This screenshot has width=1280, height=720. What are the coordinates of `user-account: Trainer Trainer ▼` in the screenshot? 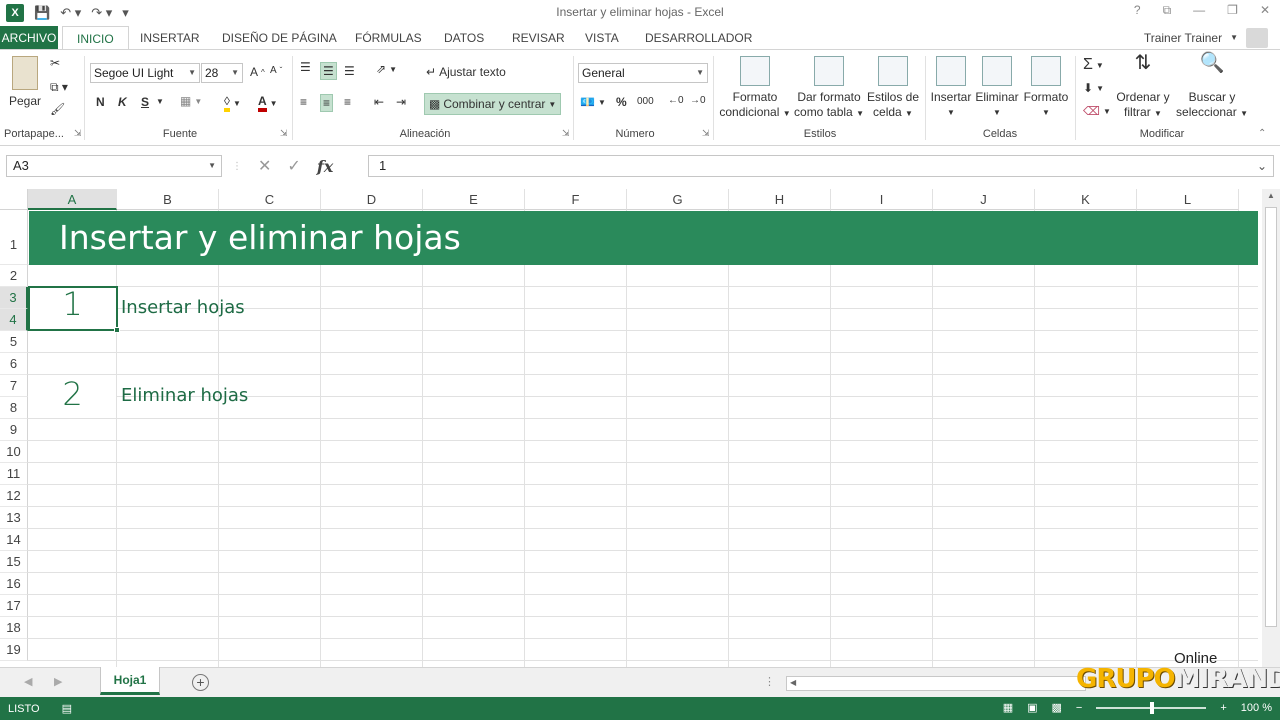 It's located at (1206, 38).